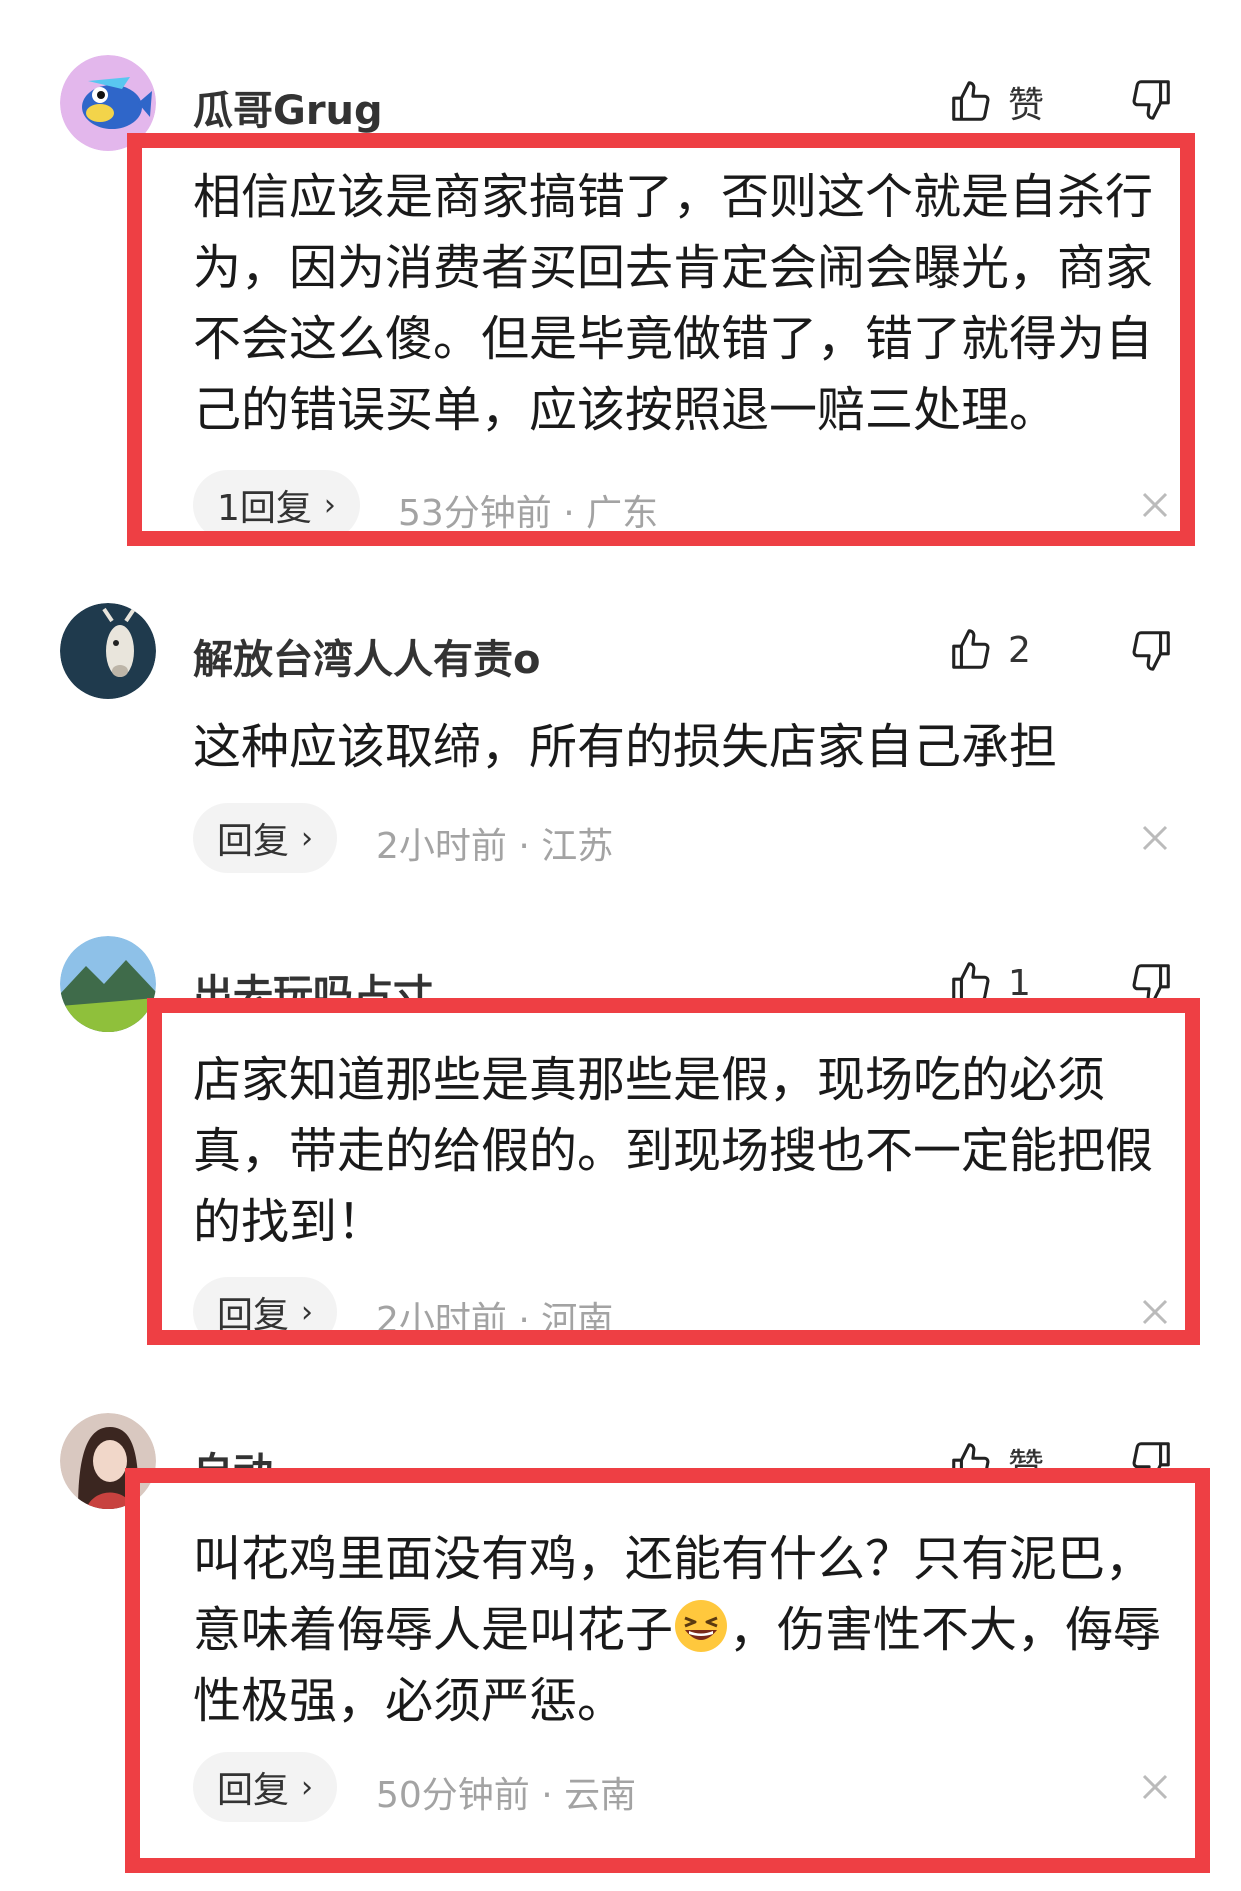 The width and height of the screenshot is (1241, 1891). I want to click on username: 自动, so click(233, 1460).